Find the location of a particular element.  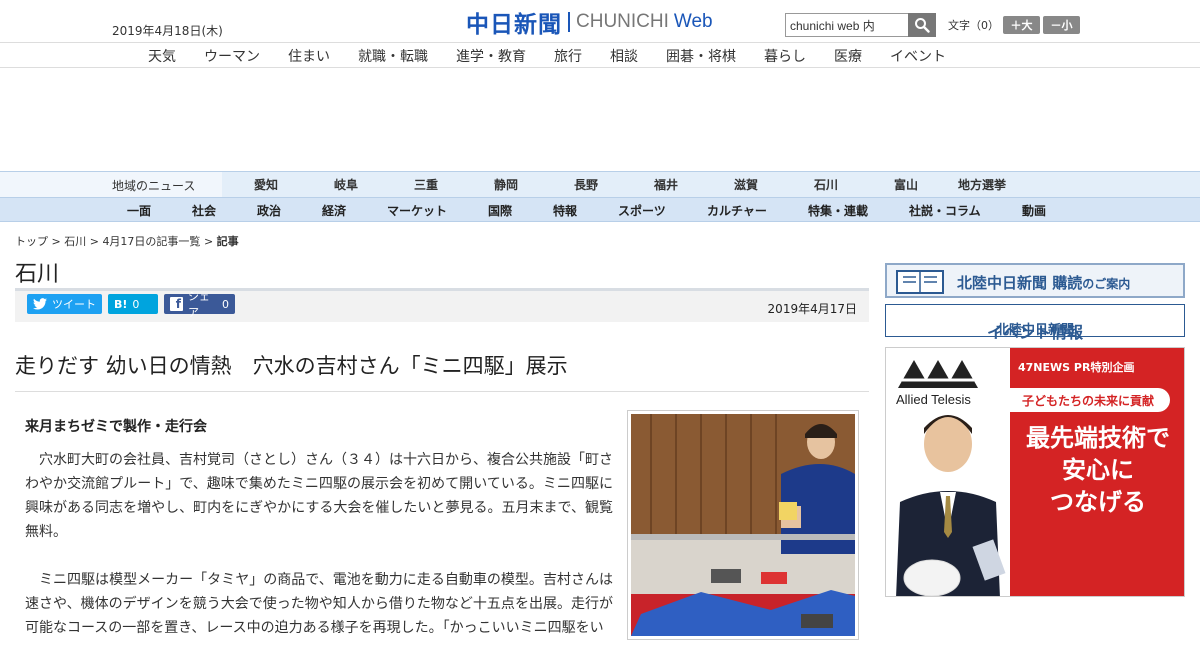

subscription-banner: 北陸中日新聞 購読のご案内 is located at coordinates (1035, 280).